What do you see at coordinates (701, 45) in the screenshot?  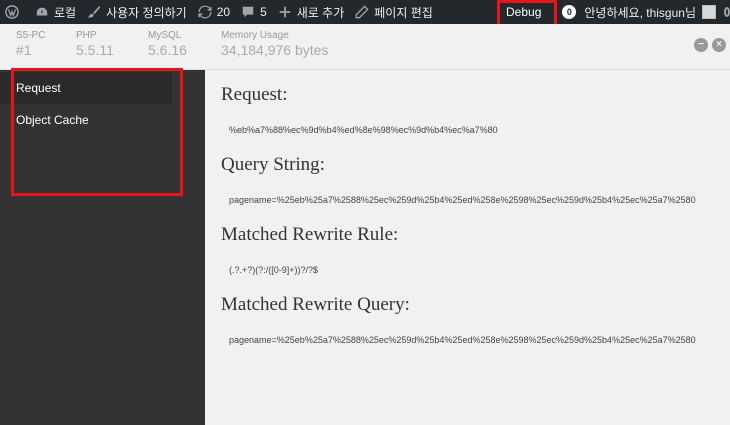 I see `minimize-icon: −` at bounding box center [701, 45].